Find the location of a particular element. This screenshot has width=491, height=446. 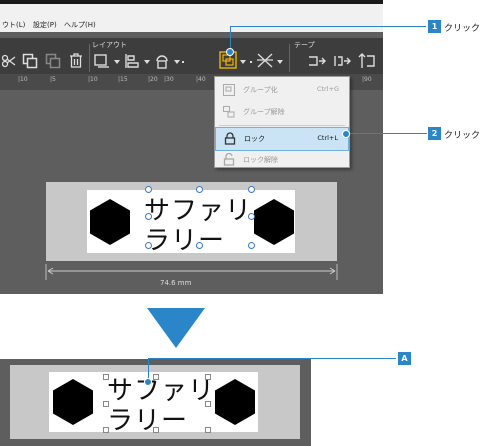

menu-divider is located at coordinates (282, 125).